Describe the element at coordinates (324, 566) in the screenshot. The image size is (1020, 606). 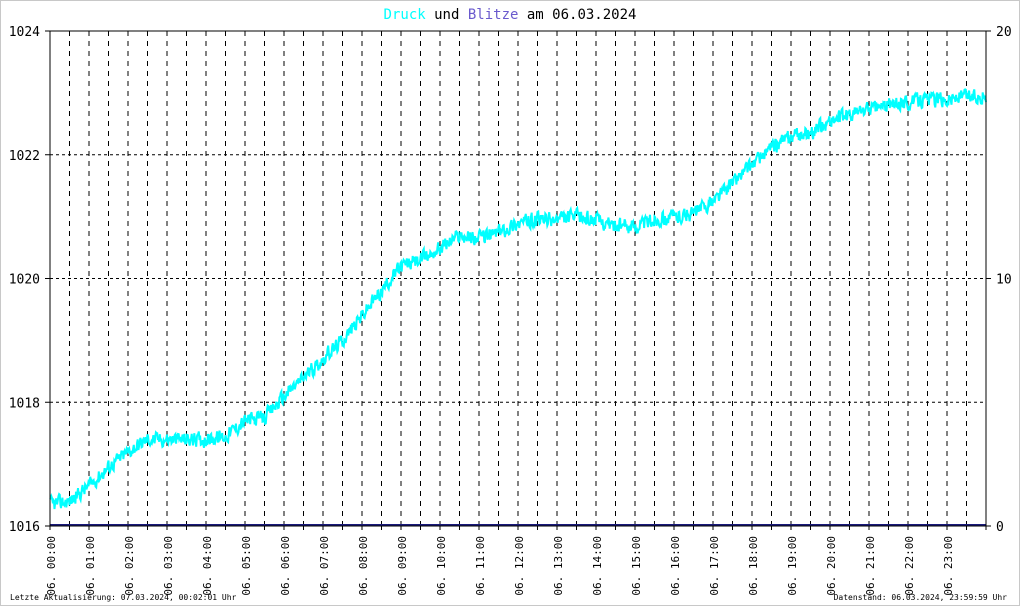
I see `x-tick-label: 06. 07:00` at that location.